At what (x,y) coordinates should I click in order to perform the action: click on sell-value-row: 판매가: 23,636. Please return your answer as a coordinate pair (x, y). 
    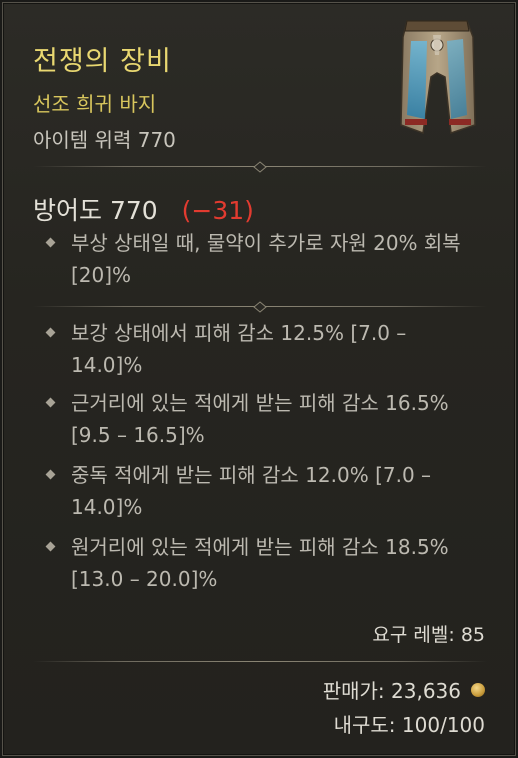
    Looking at the image, I should click on (404, 689).